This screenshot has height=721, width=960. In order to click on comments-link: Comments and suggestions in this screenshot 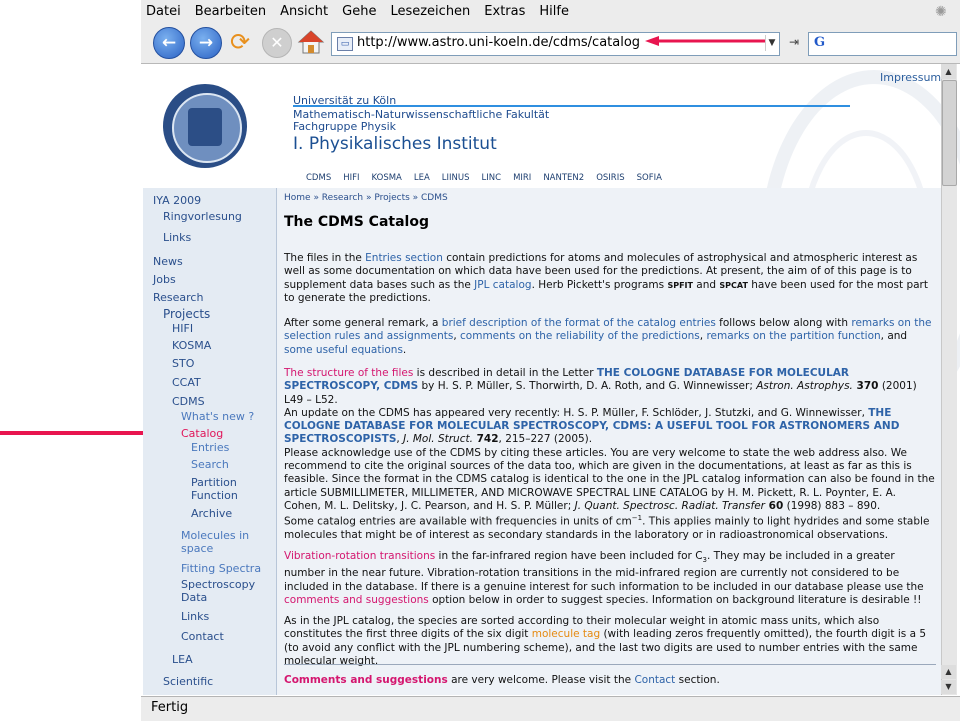, I will do `click(366, 680)`.